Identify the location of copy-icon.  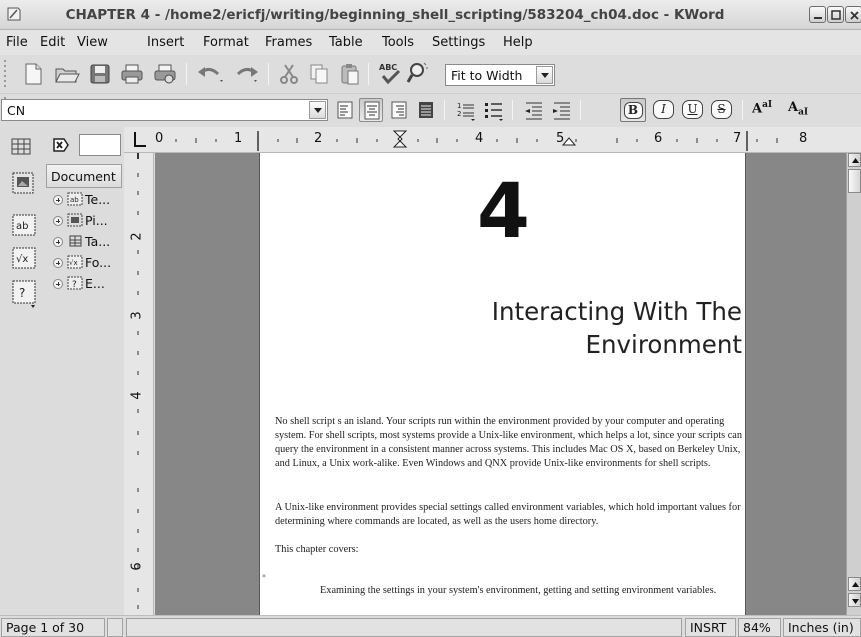
(319, 74).